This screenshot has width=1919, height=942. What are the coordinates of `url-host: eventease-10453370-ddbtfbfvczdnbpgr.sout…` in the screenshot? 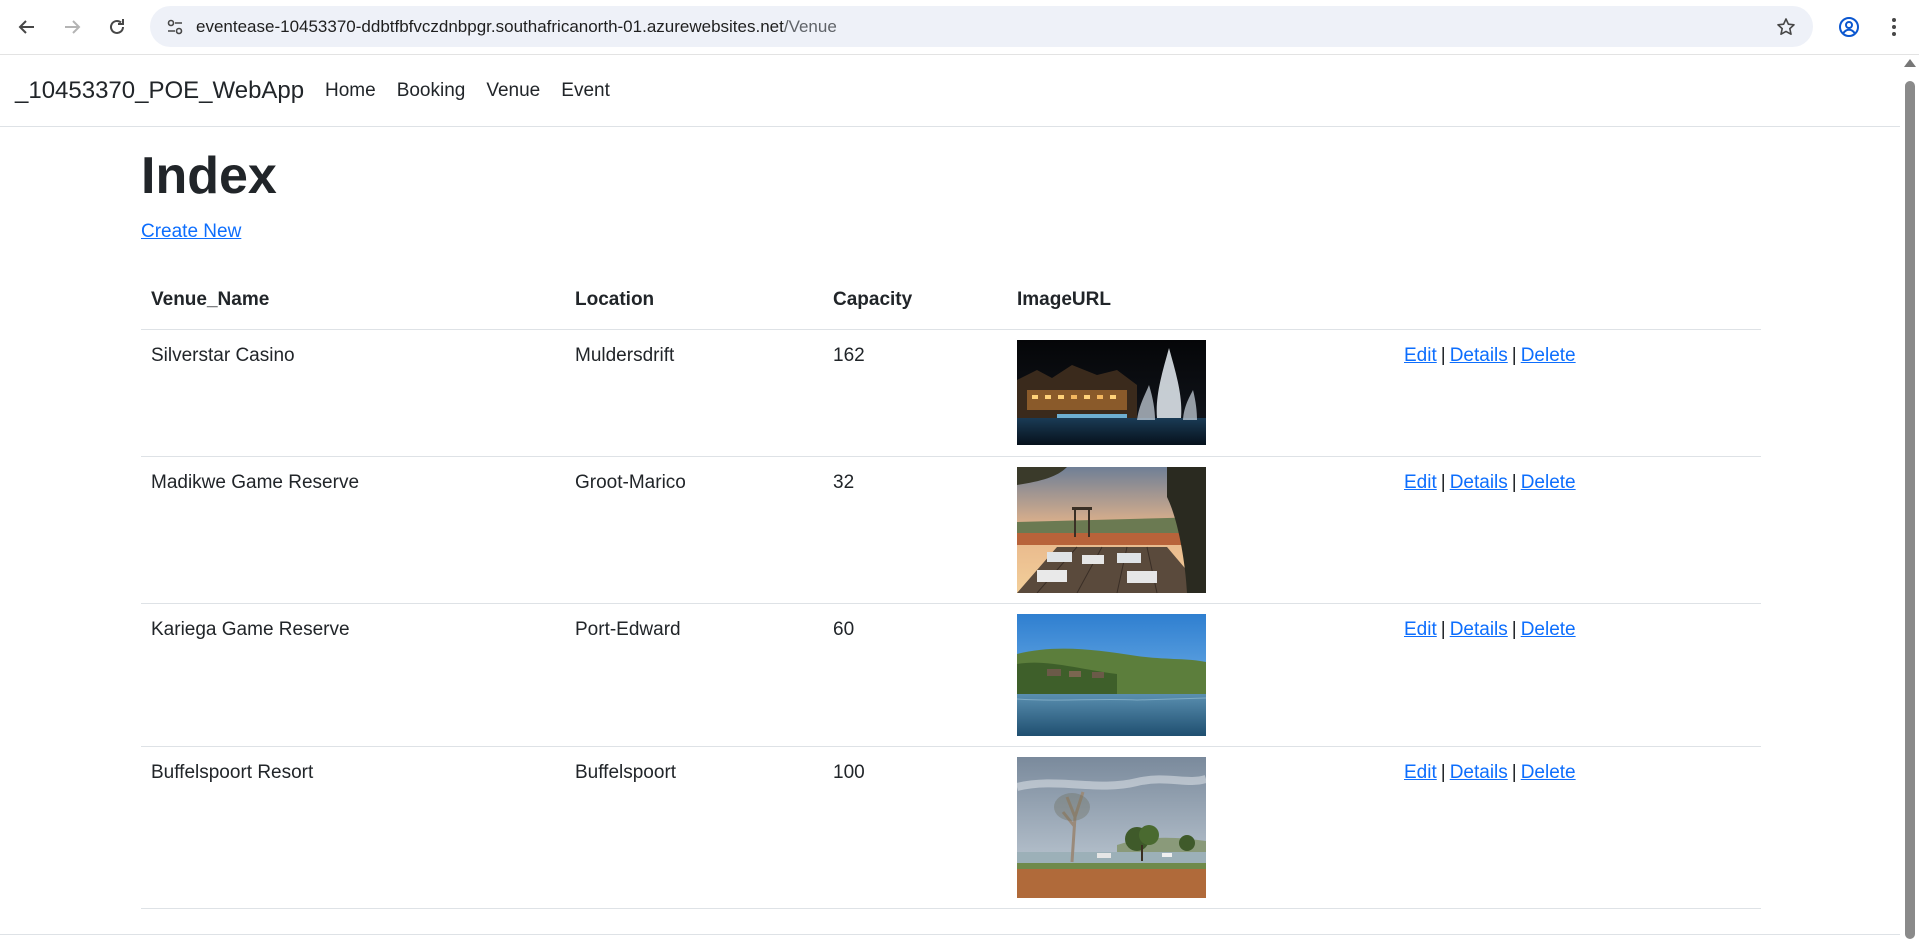 It's located at (490, 26).